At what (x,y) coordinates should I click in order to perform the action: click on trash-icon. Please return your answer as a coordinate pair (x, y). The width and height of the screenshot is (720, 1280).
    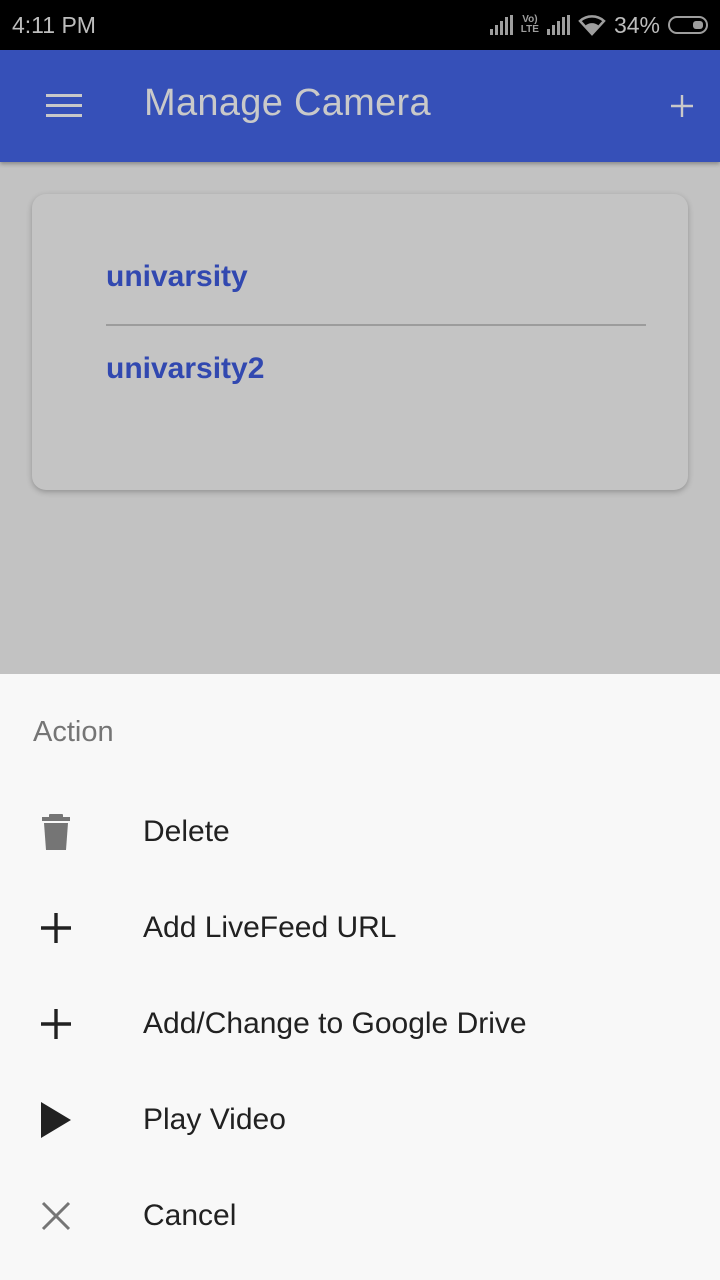
    Looking at the image, I should click on (56, 832).